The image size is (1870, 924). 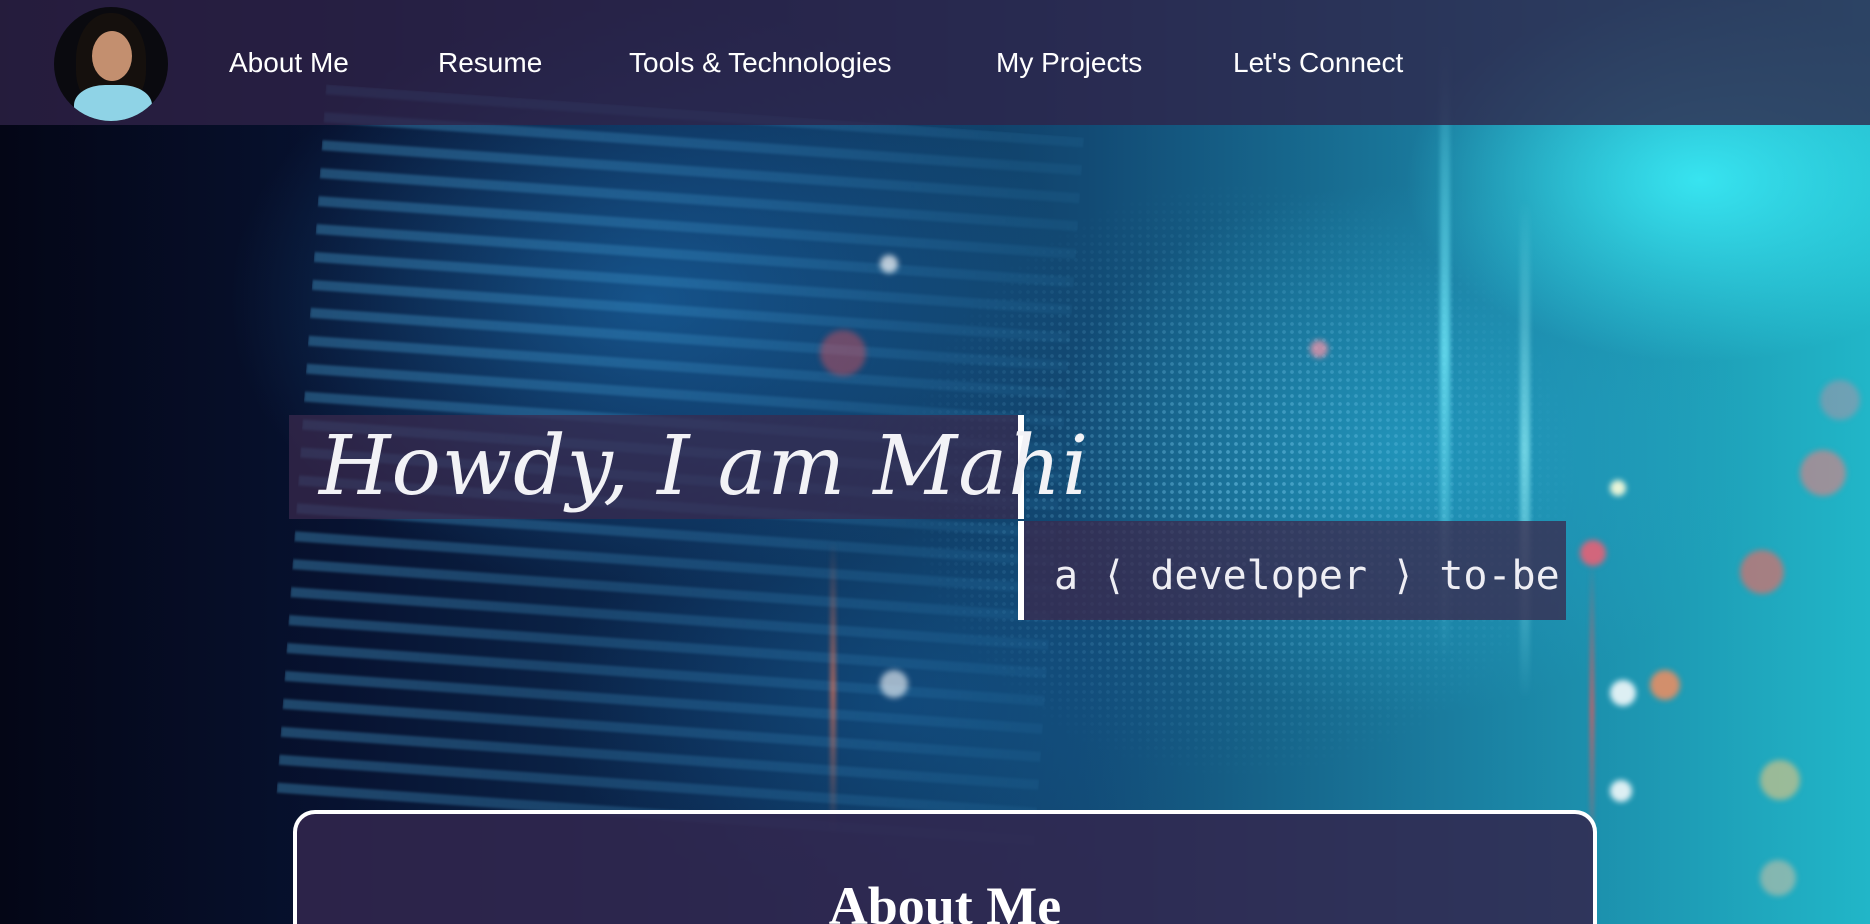 I want to click on hero-tagline-panel: a ⟨ developer ⟩ to-be, so click(x=1292, y=570).